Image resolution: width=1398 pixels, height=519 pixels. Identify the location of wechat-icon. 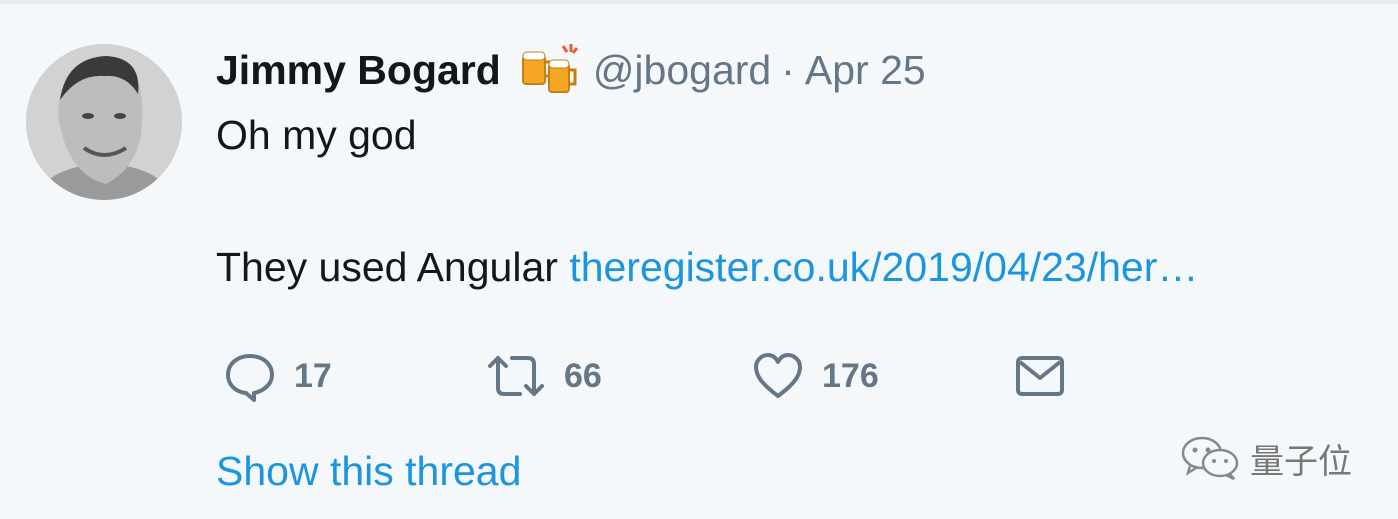
(1210, 458).